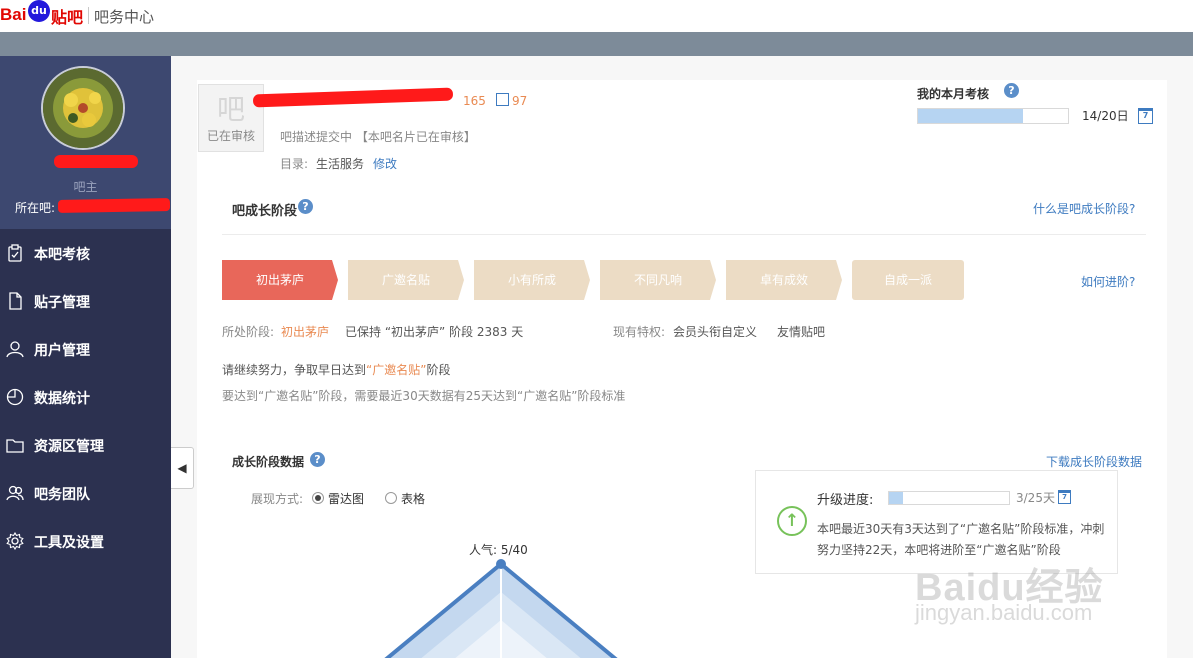  Describe the element at coordinates (406, 280) in the screenshot. I see `stage-step: 广邀名贴` at that location.